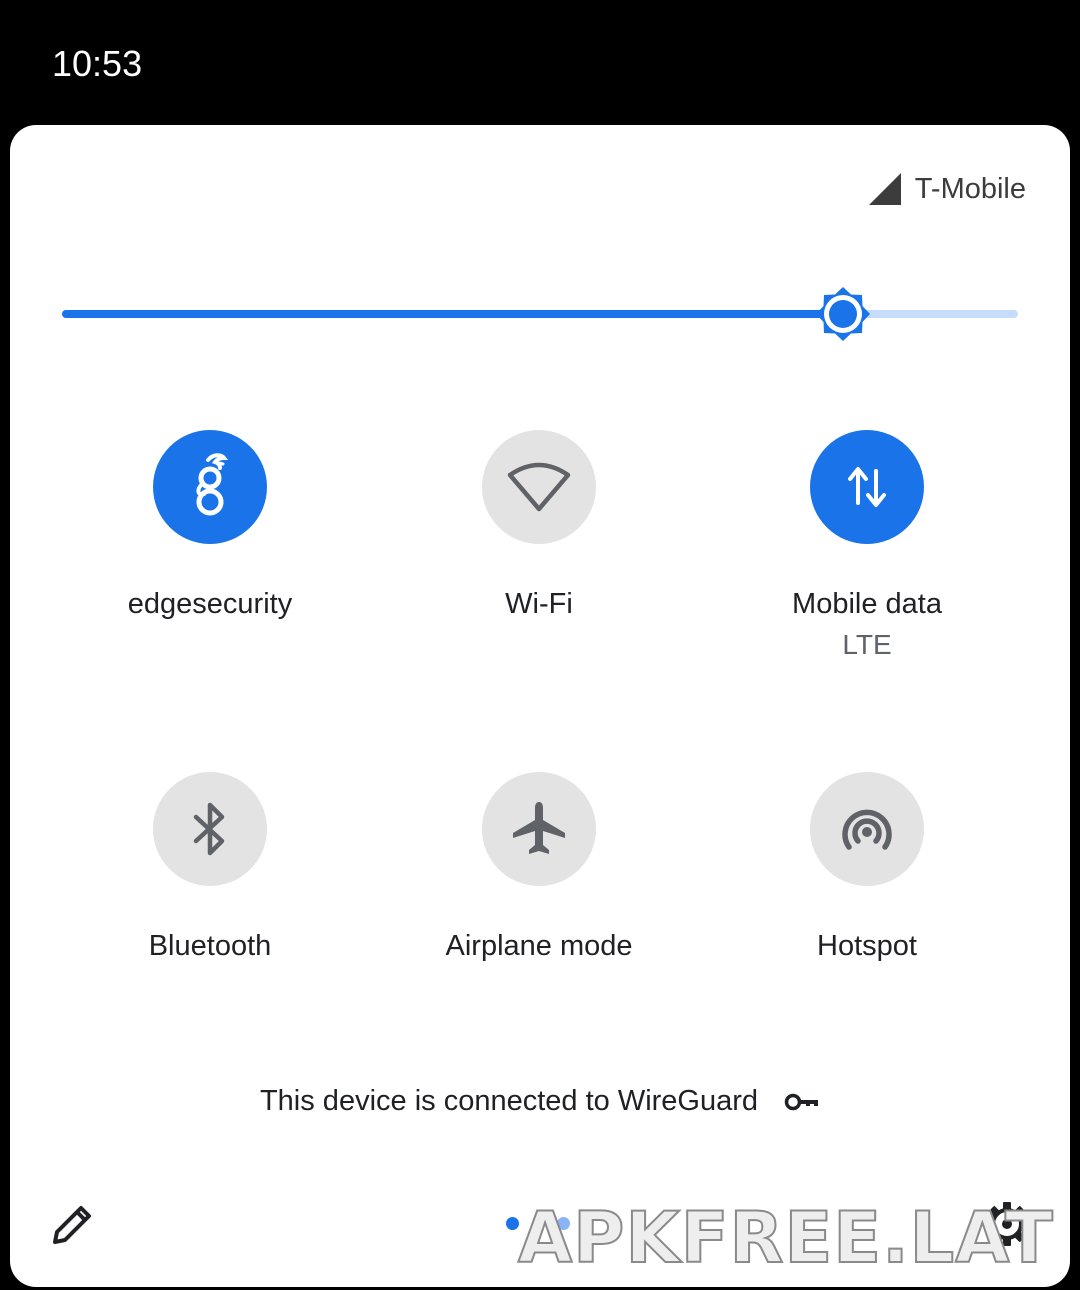 The width and height of the screenshot is (1080, 1290). I want to click on tile-vpn-label: edgesecurity, so click(210, 604).